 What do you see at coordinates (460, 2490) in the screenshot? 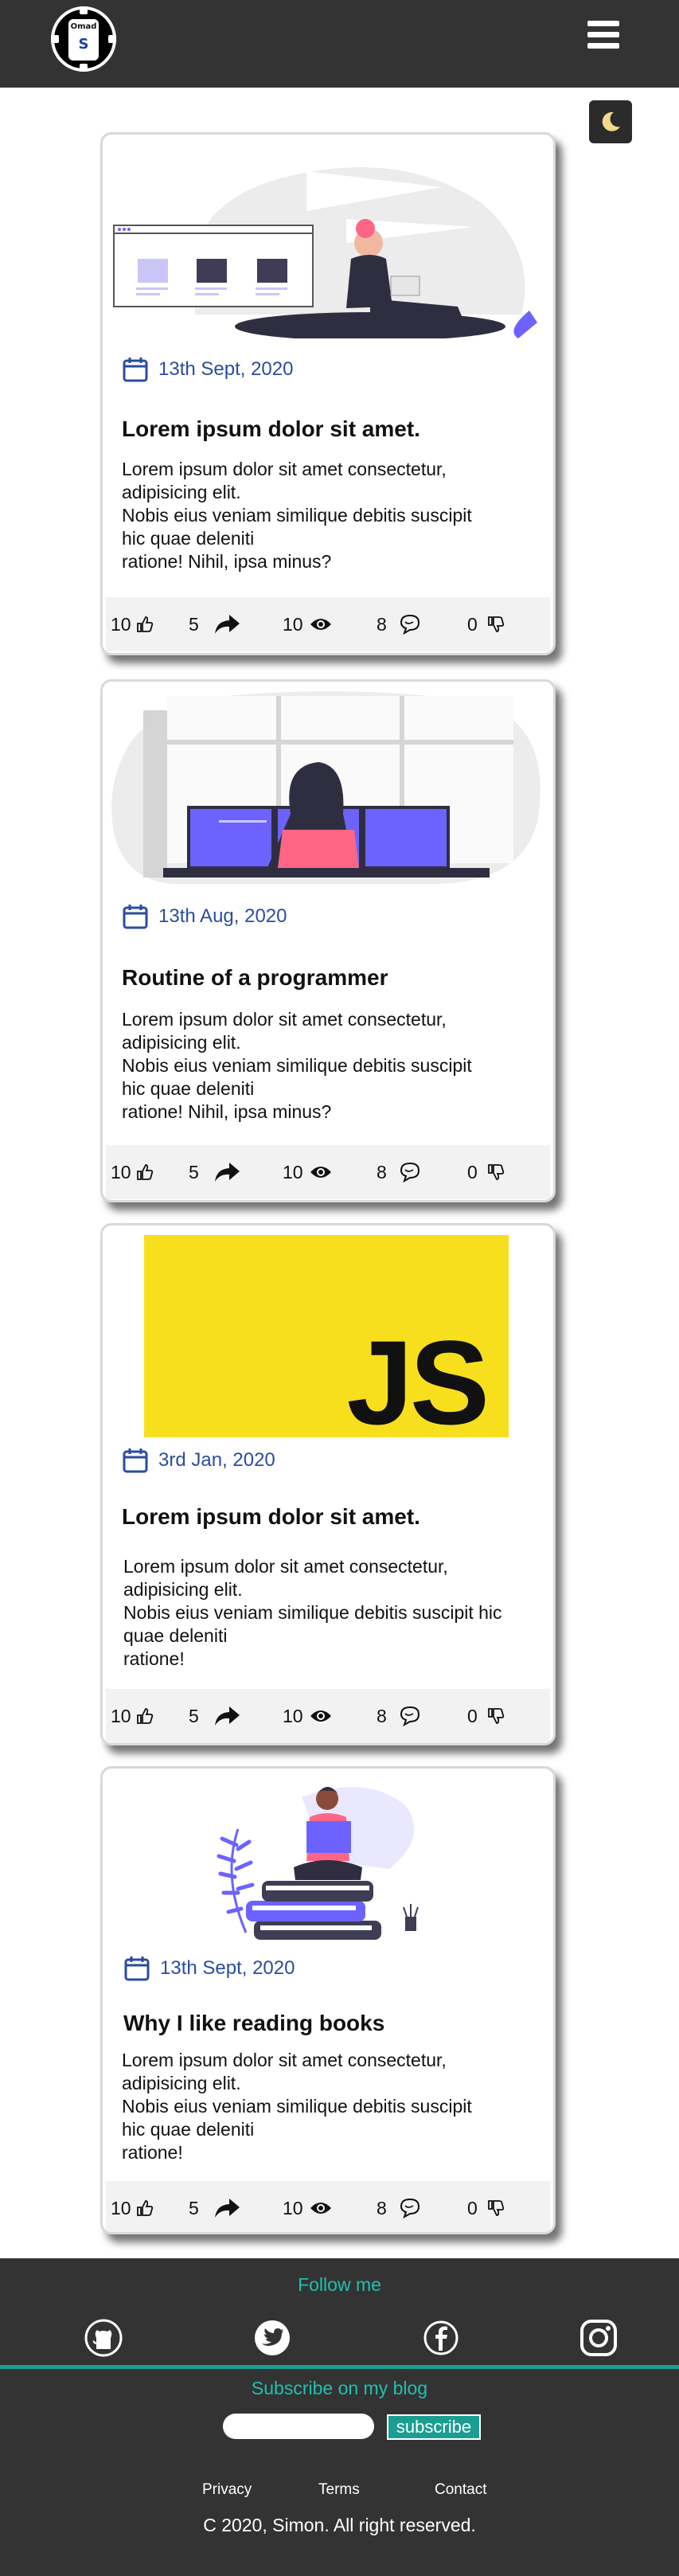
I see `contact-link: Contact` at bounding box center [460, 2490].